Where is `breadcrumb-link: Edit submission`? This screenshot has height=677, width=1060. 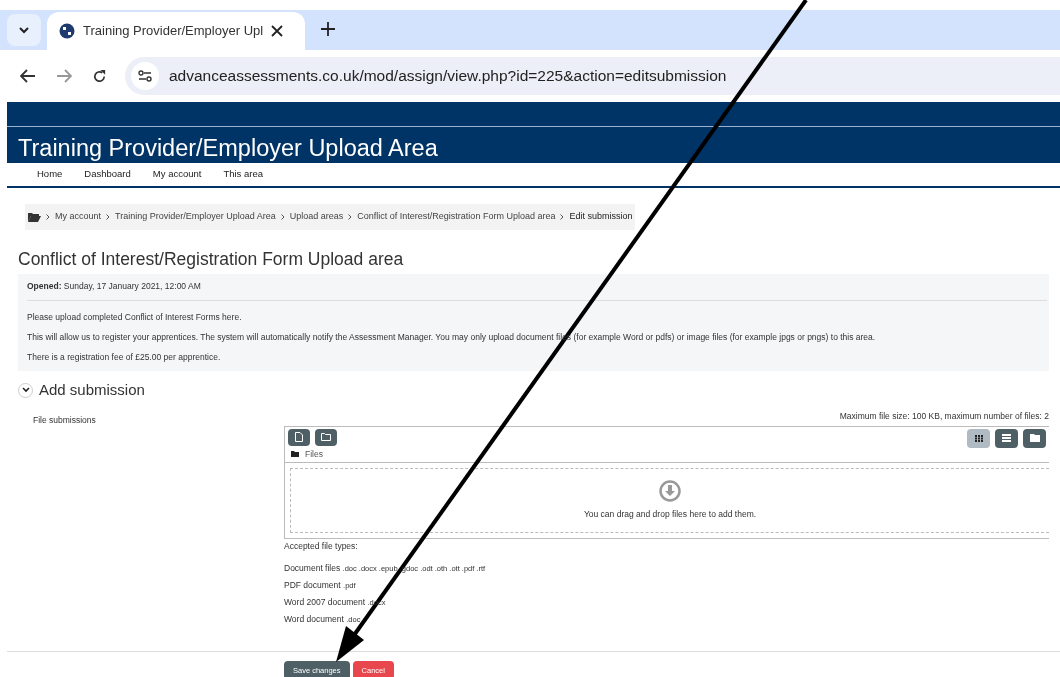
breadcrumb-link: Edit submission is located at coordinates (601, 217).